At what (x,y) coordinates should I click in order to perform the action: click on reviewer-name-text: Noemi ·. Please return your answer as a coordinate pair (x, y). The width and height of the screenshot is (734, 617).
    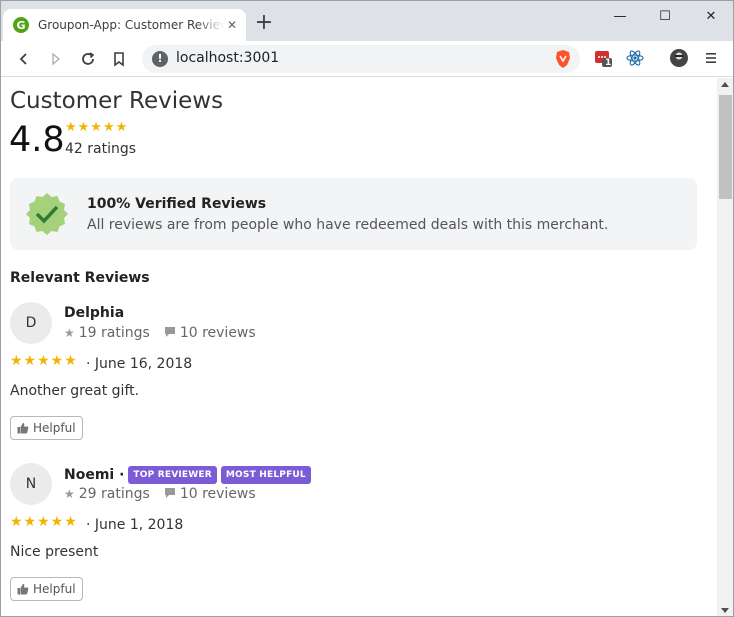
    Looking at the image, I should click on (94, 475).